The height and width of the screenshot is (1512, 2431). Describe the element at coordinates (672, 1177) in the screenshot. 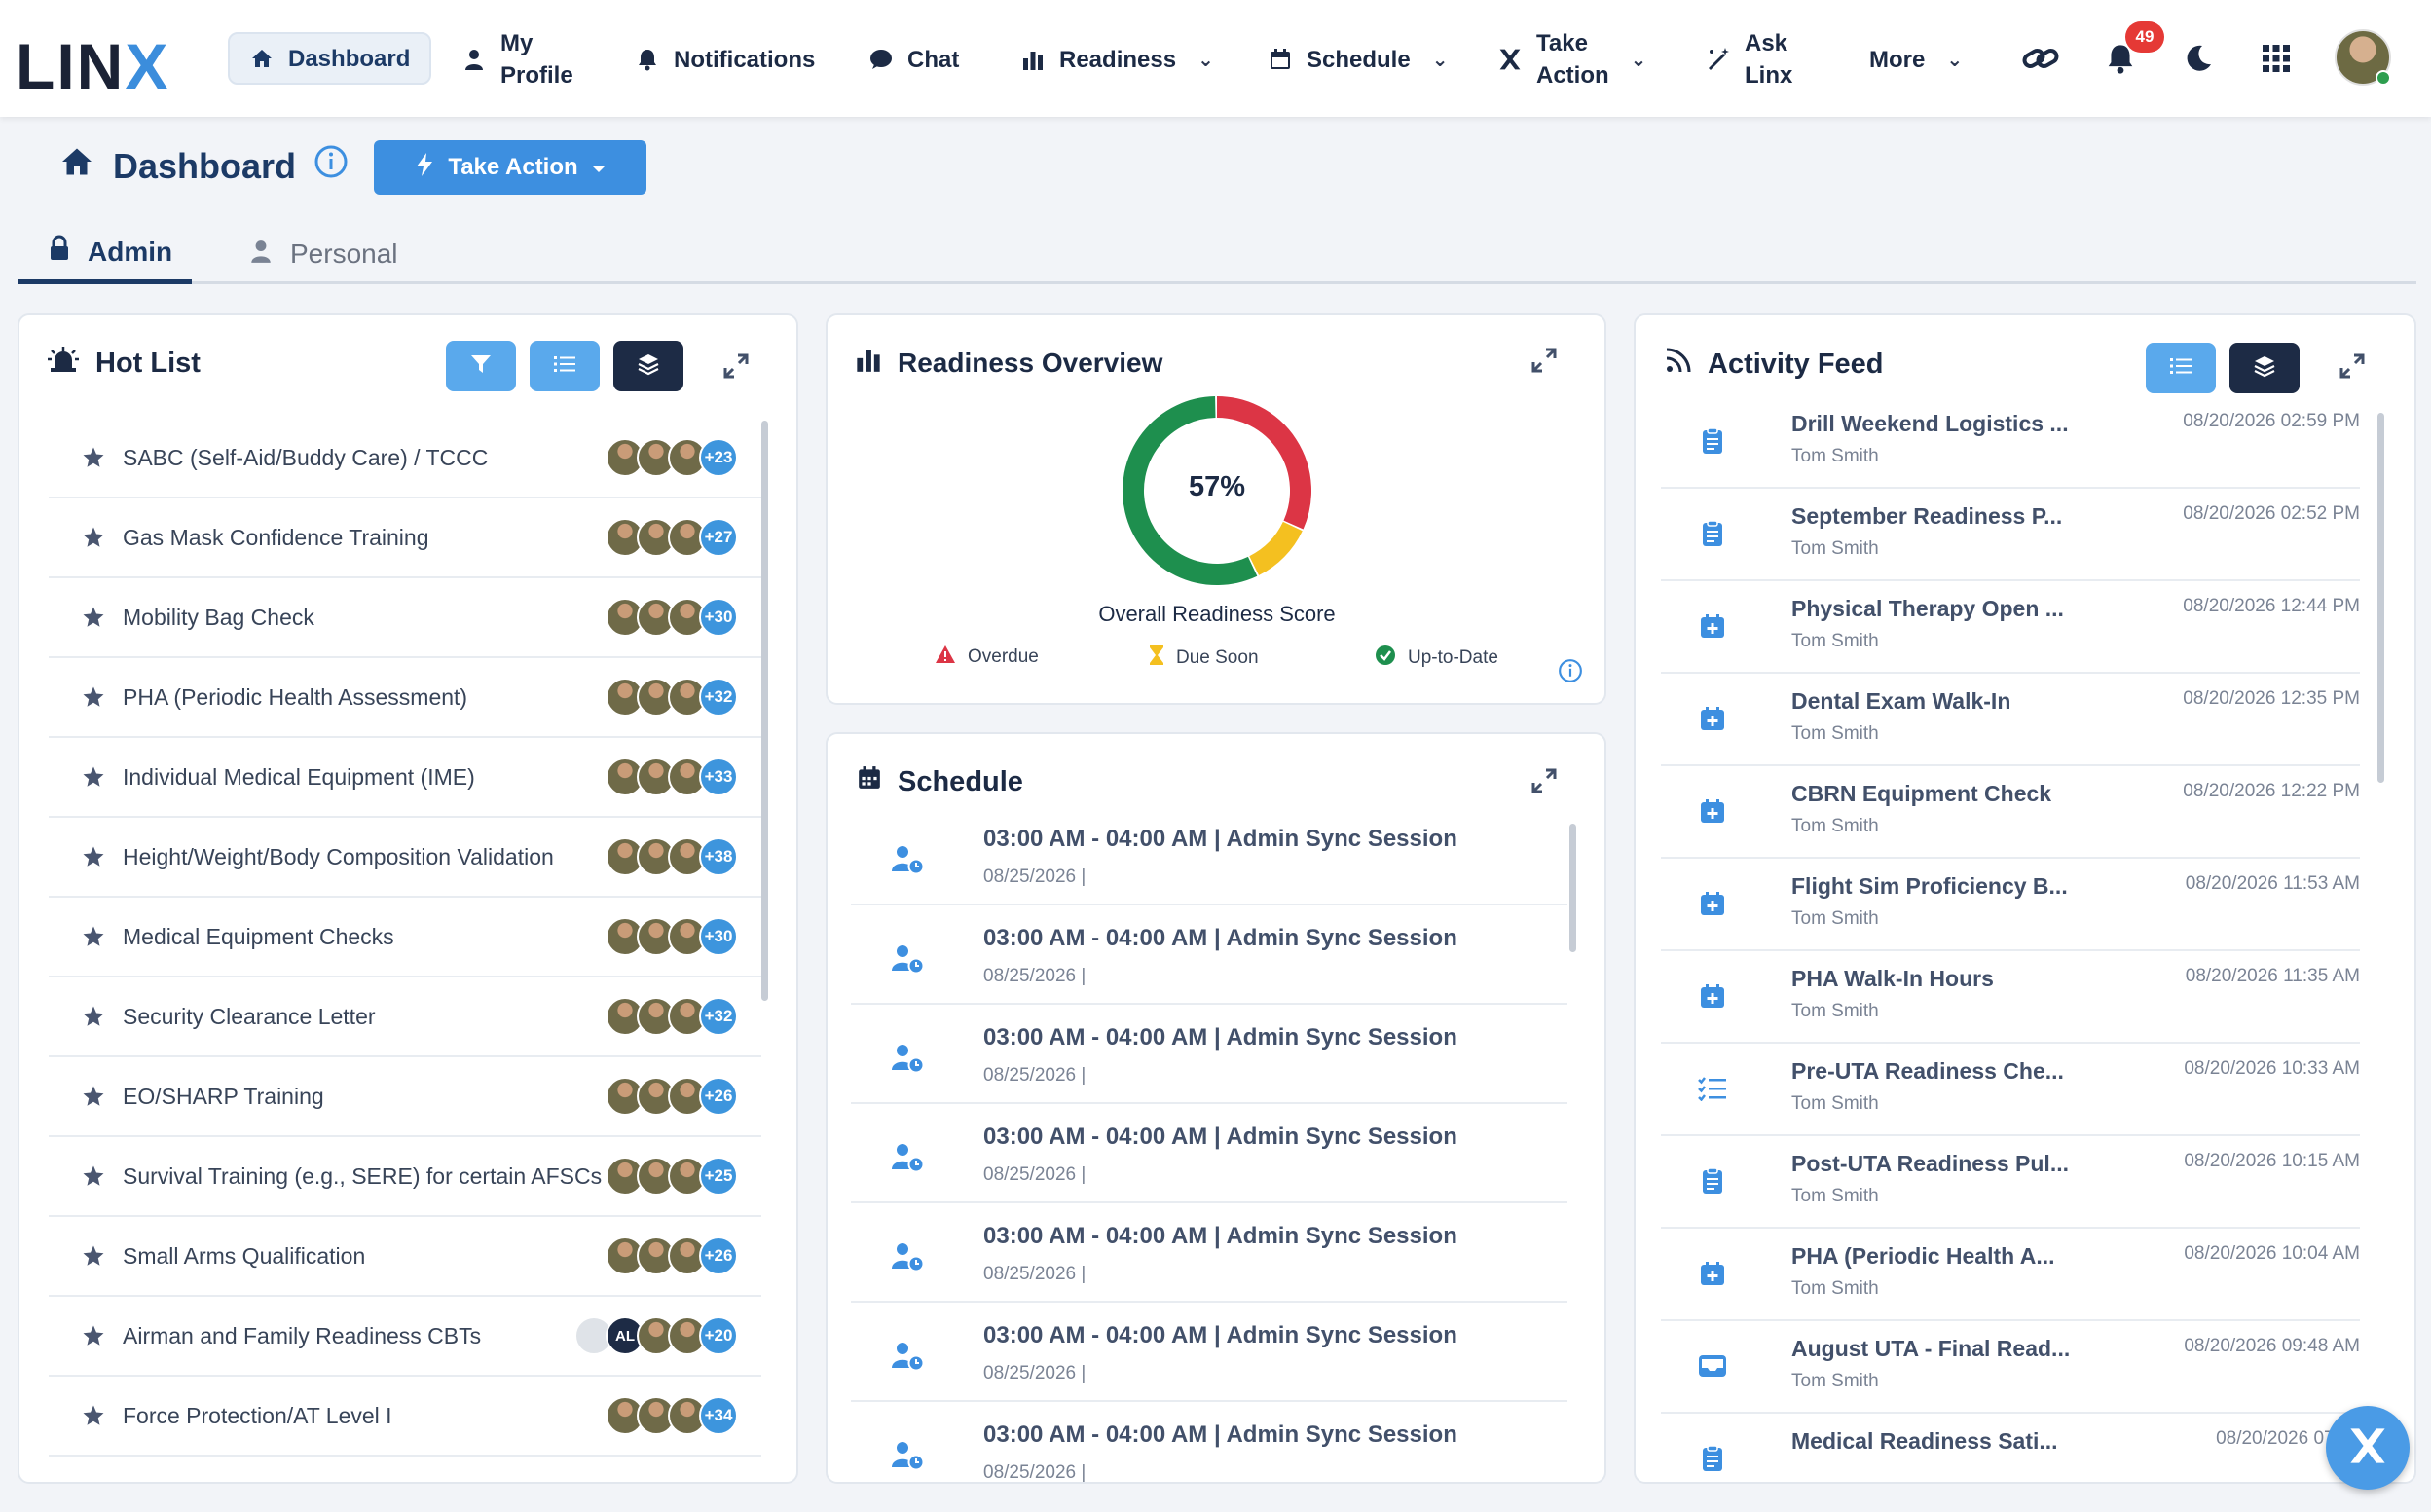

I see `assignee-avatar-stack: +25` at that location.